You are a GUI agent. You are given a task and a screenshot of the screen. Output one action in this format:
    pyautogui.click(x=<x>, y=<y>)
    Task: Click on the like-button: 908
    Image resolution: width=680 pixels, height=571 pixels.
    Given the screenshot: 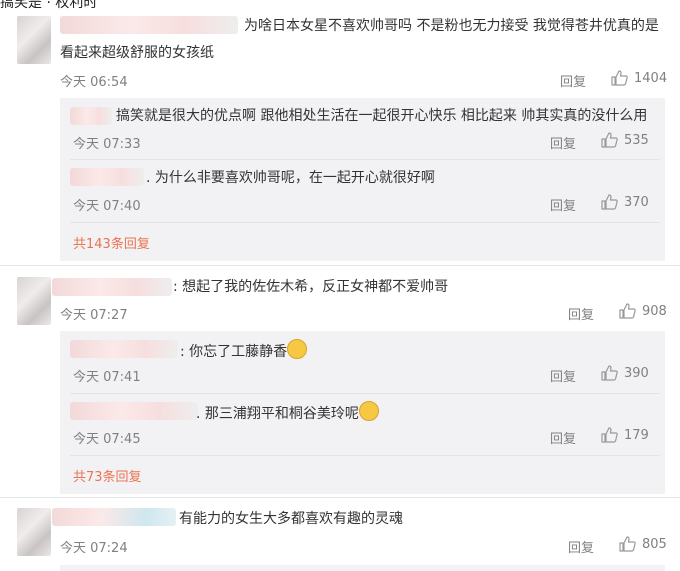 What is the action you would take?
    pyautogui.click(x=643, y=311)
    